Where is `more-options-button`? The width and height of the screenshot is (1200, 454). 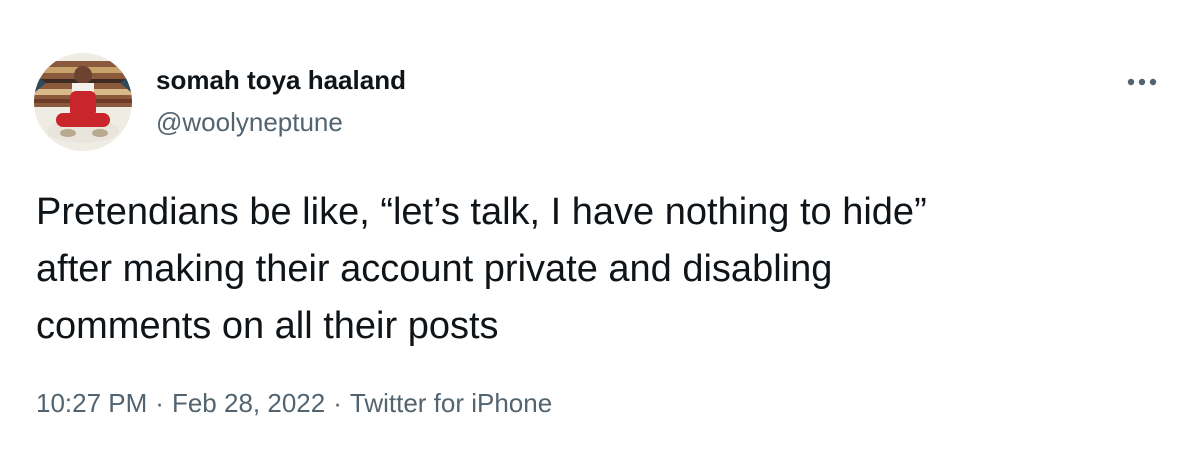
more-options-button is located at coordinates (1142, 82).